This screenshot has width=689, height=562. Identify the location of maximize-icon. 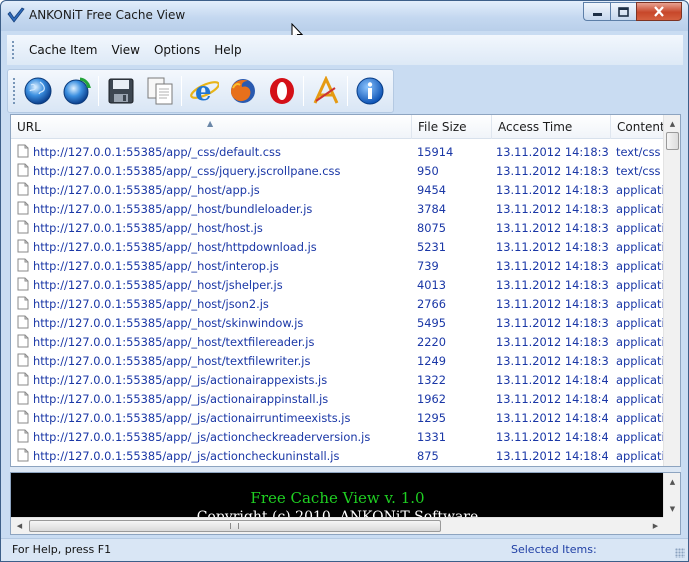
(623, 11).